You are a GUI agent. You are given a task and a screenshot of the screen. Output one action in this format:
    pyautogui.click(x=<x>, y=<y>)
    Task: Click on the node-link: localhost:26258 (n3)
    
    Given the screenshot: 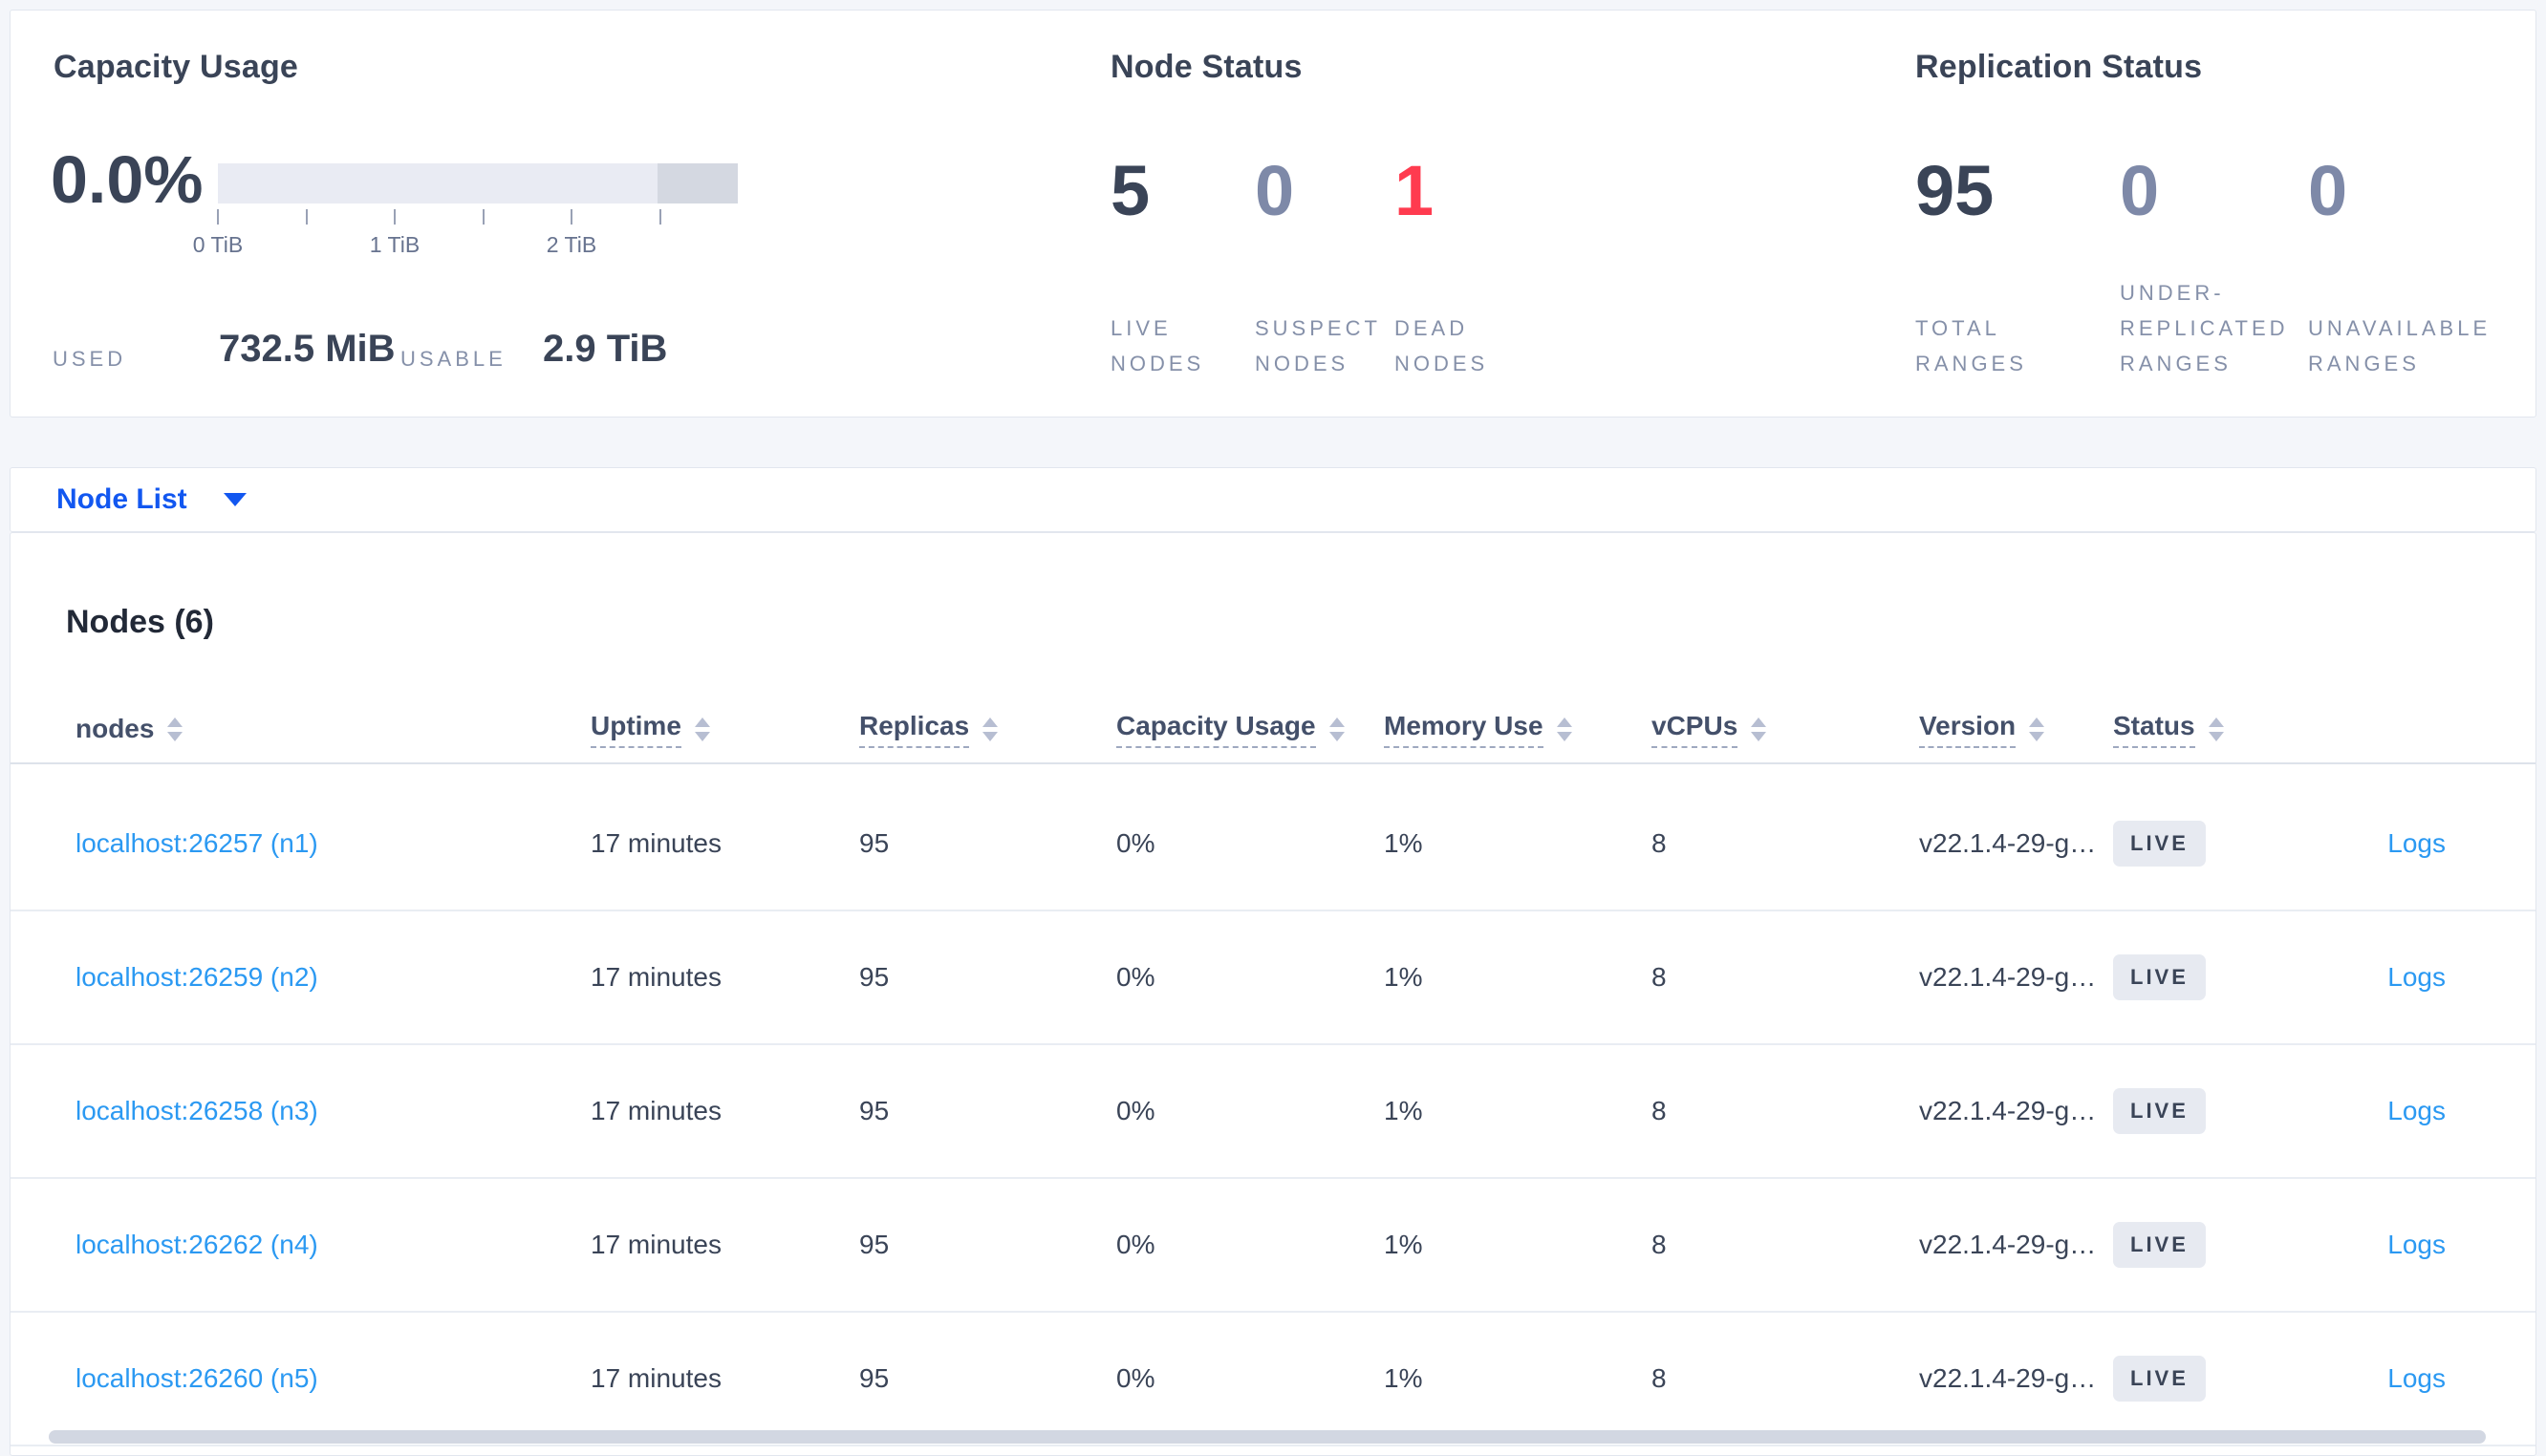 What is the action you would take?
    pyautogui.click(x=197, y=1111)
    